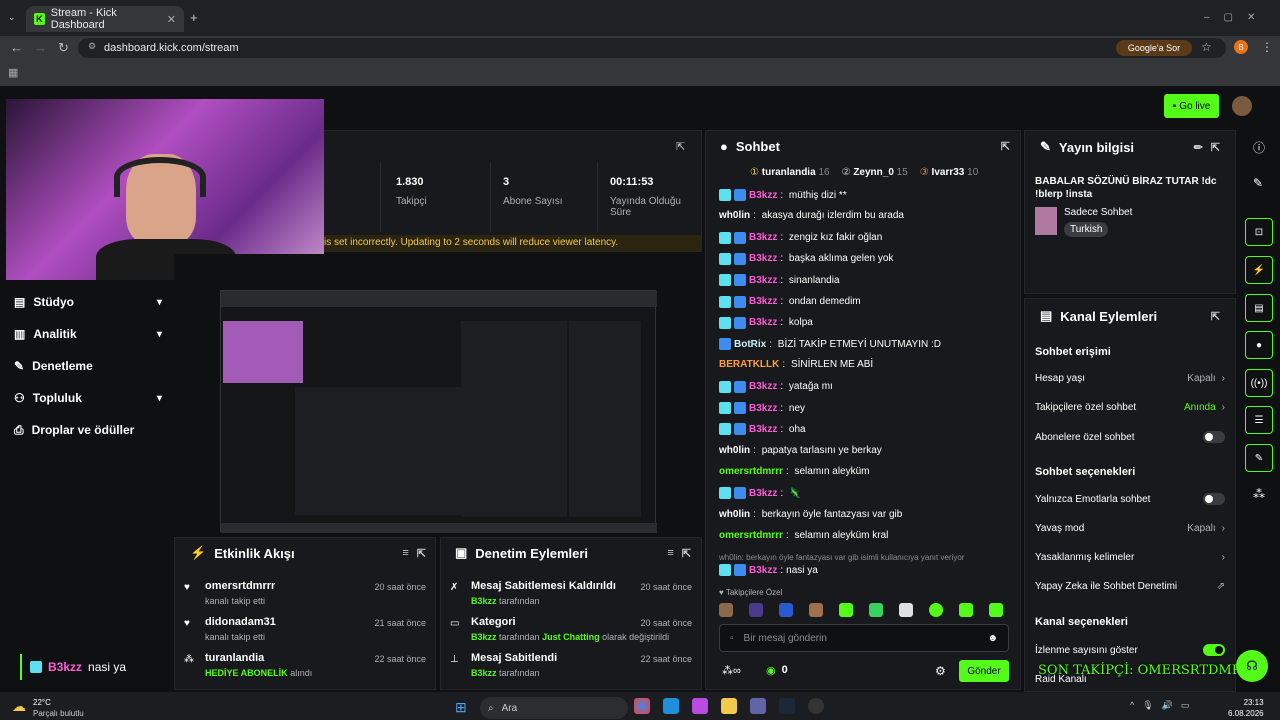 The height and width of the screenshot is (720, 1280). I want to click on help-chat-button: ☊, so click(1252, 666).